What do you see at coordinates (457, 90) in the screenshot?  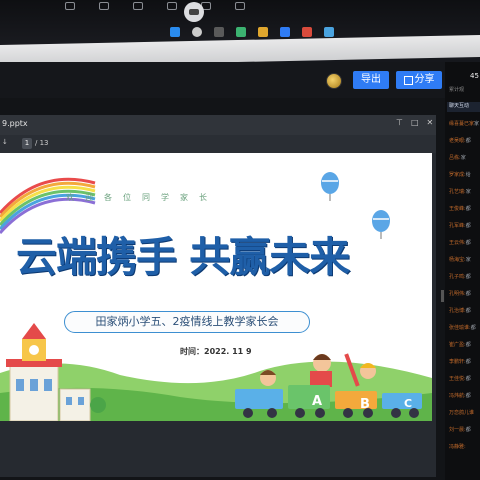 I see `viewer-label: 累计观` at bounding box center [457, 90].